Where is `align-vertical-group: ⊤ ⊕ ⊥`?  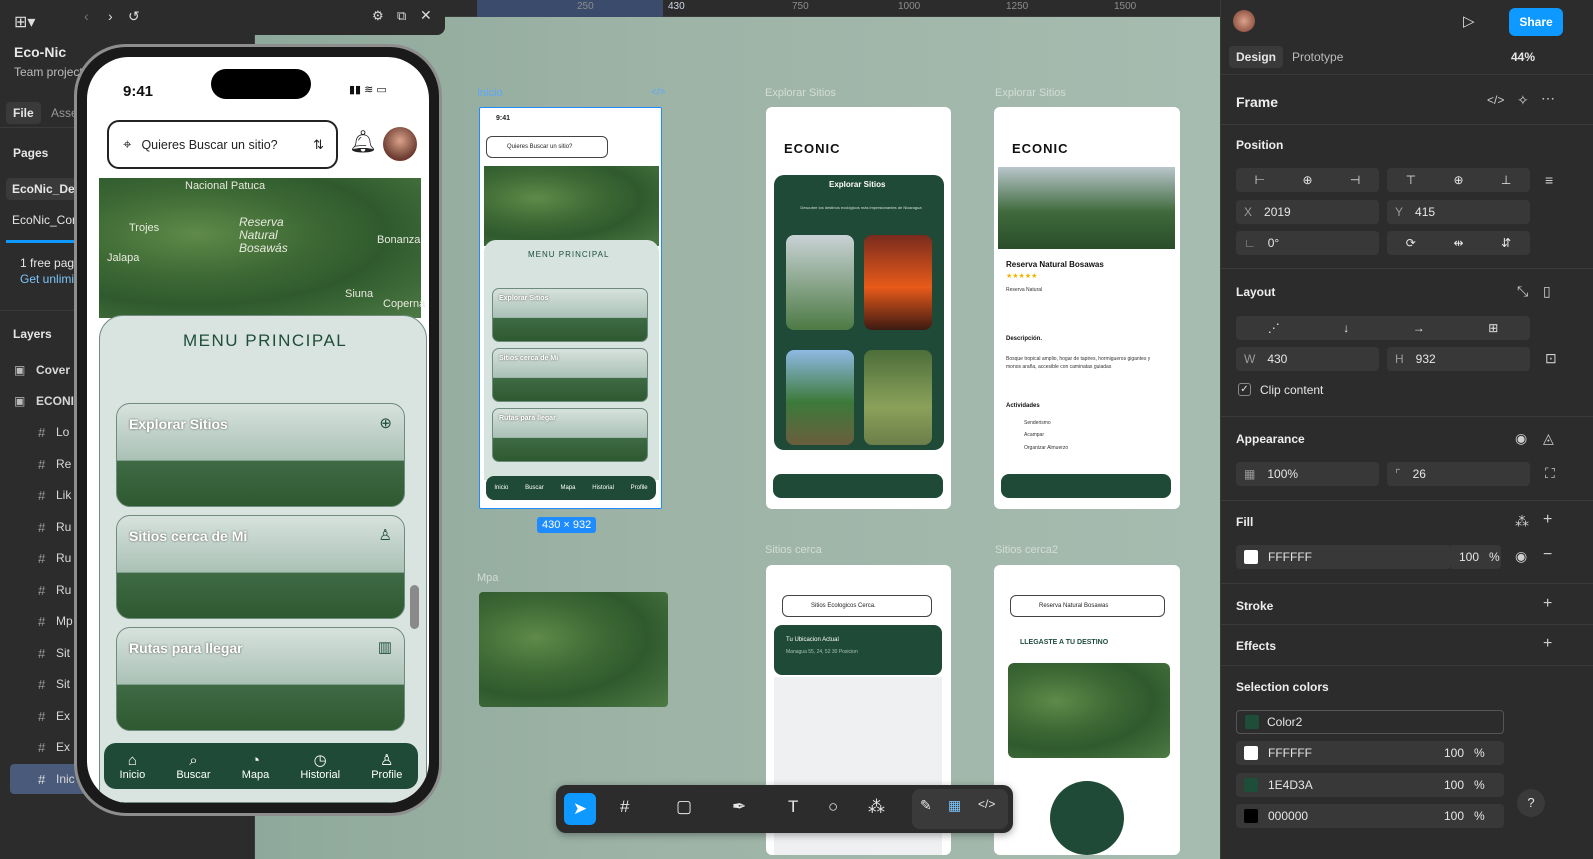
align-vertical-group: ⊤ ⊕ ⊥ is located at coordinates (1458, 180).